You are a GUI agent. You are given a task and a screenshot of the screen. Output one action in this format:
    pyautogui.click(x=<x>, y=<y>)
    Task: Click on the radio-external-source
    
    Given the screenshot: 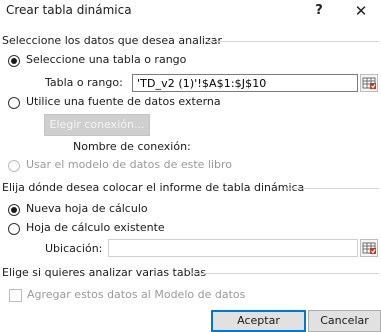 What is the action you would take?
    pyautogui.click(x=14, y=103)
    